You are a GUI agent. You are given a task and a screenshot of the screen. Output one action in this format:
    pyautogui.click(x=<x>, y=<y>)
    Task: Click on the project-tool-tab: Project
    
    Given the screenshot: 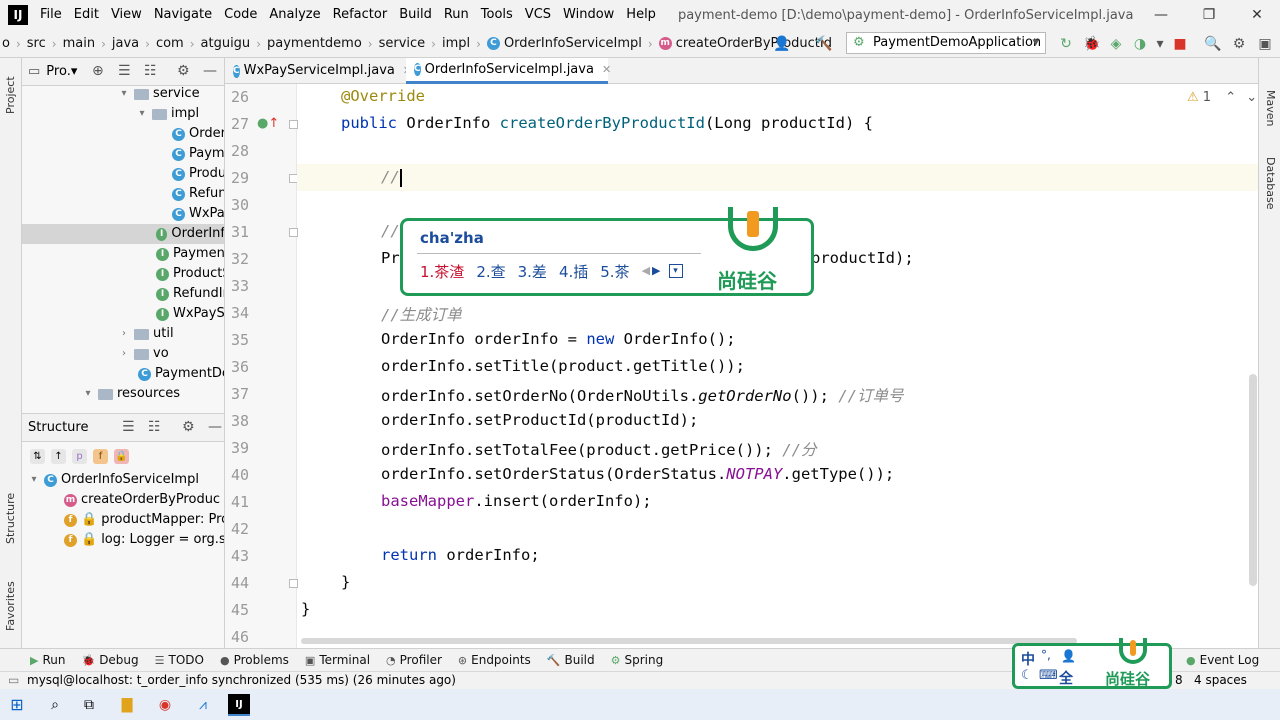 What is the action you would take?
    pyautogui.click(x=11, y=95)
    